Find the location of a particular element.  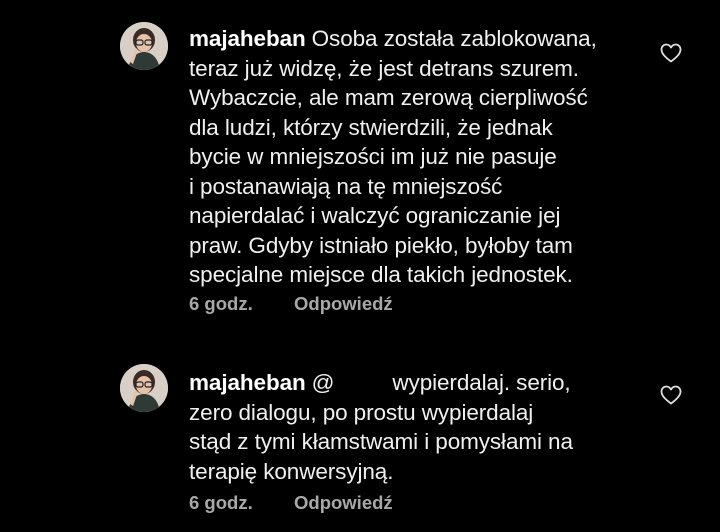

comment-line: stąd z tymi kłamstwami i pomysłami na is located at coordinates (381, 441).